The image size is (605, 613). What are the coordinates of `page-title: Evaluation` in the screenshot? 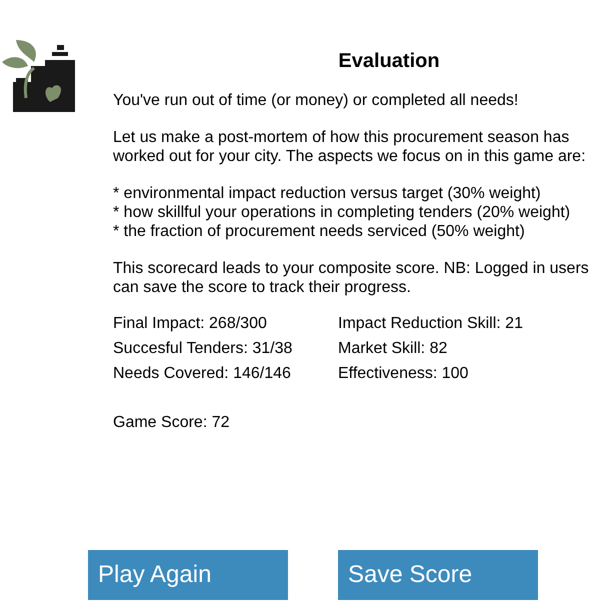 It's located at (389, 61).